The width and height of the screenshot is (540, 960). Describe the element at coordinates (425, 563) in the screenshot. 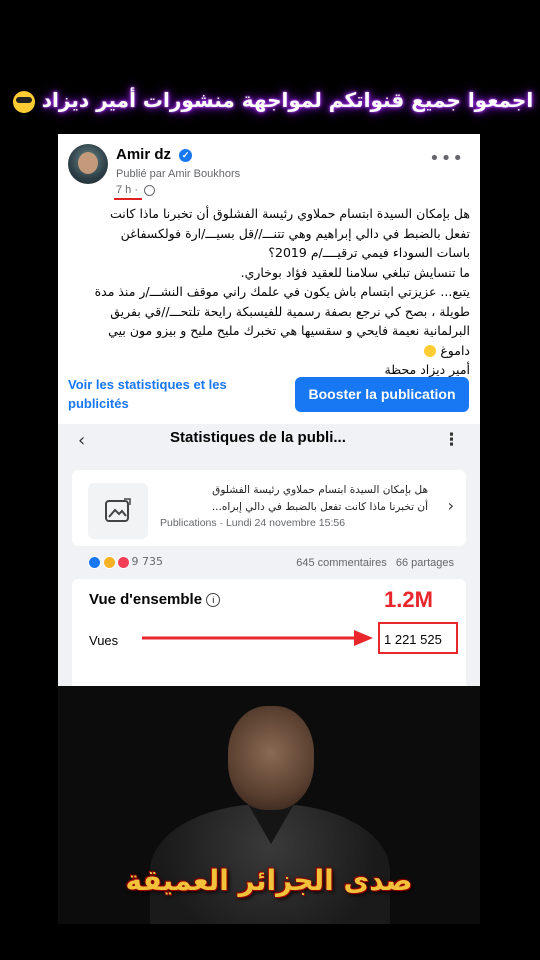

I see `shares-count: 66 partages` at that location.